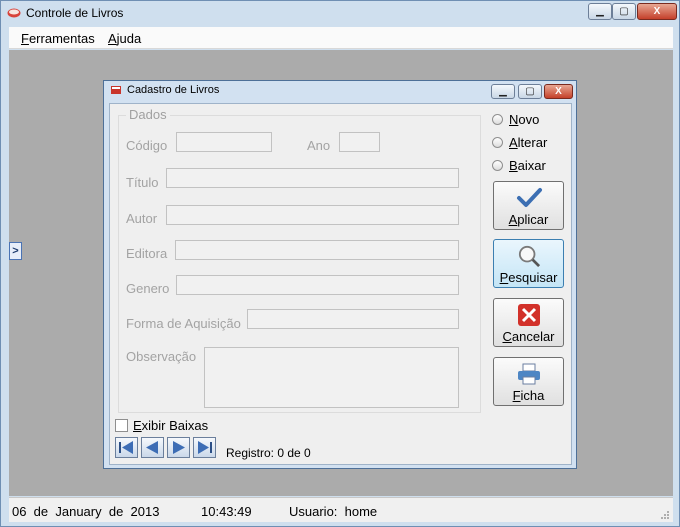 The image size is (680, 527). I want to click on main-window-titlebar: Controle de Livros, so click(65, 13).